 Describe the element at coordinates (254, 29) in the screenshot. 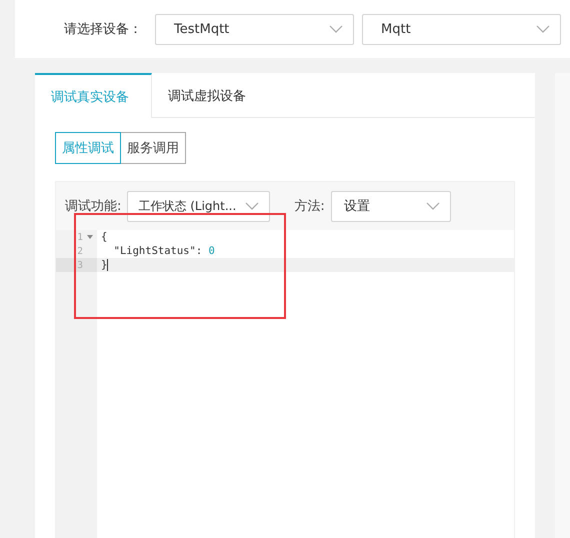

I see `device-select: TestMqtt` at that location.